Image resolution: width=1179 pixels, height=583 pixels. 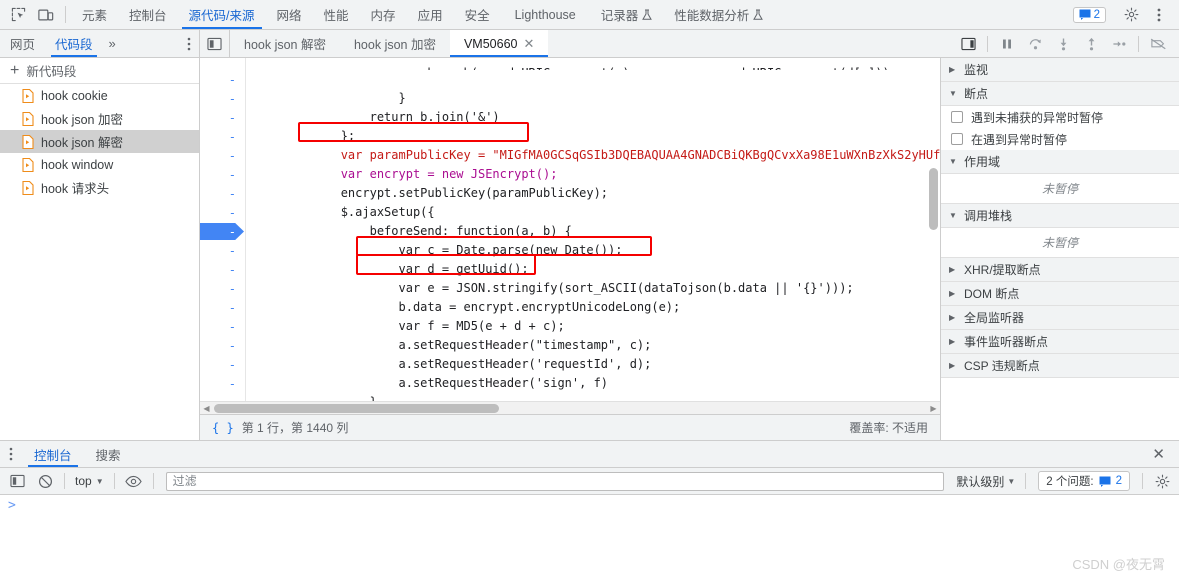 I want to click on show-debugger-sidebar-icon, so click(x=968, y=44).